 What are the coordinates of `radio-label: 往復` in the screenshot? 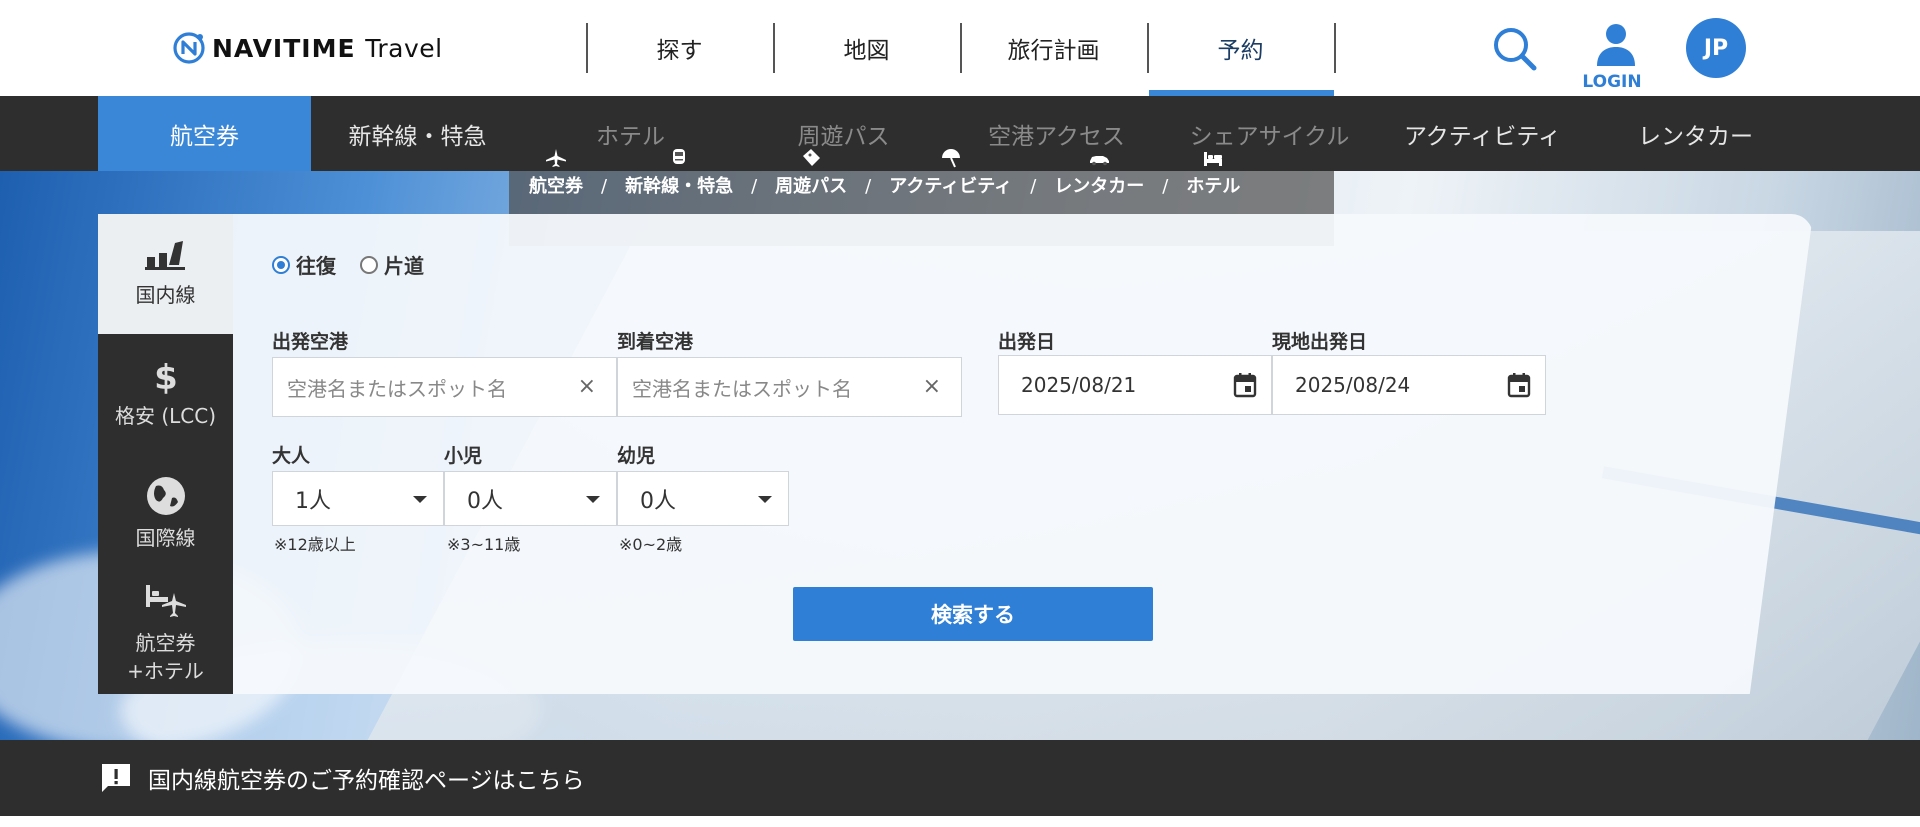 It's located at (316, 266).